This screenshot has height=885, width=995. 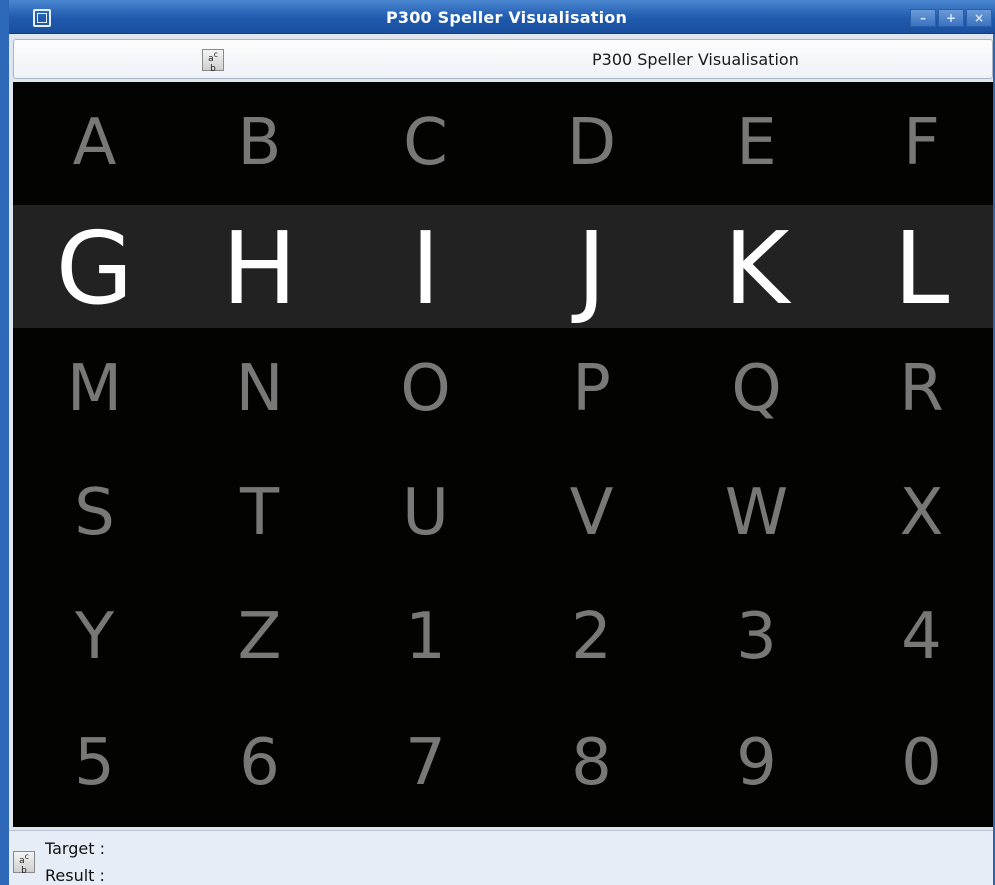 I want to click on speller-cell: E, so click(x=756, y=143).